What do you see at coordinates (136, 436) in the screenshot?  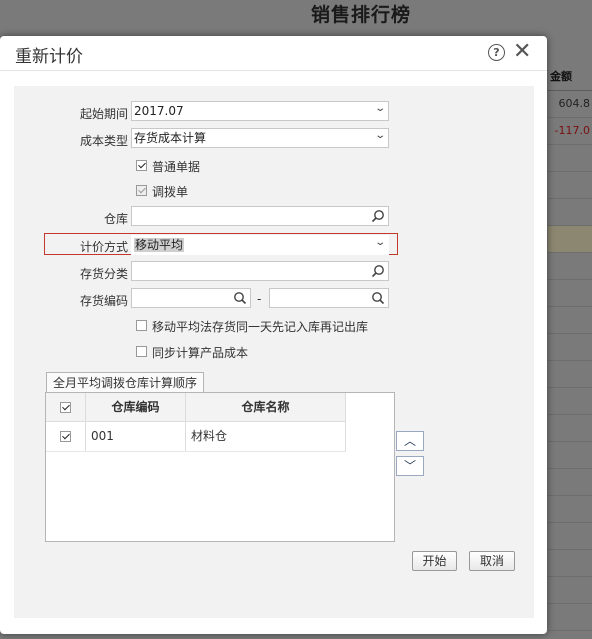 I see `warehouse-code-cell: 001` at bounding box center [136, 436].